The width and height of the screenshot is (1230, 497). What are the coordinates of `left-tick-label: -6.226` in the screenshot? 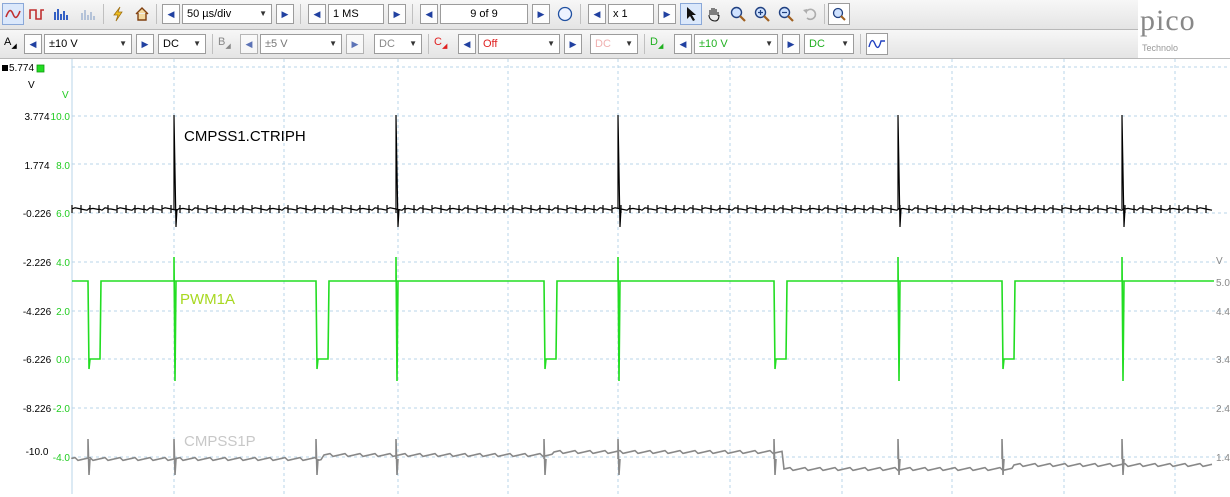 It's located at (37, 360).